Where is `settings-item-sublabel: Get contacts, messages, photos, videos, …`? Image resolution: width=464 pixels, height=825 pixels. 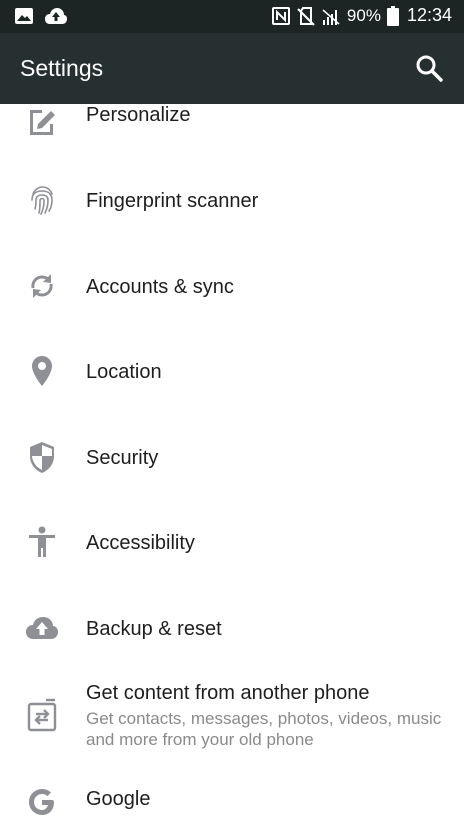 settings-item-sublabel: Get contacts, messages, photos, videos, … is located at coordinates (264, 729).